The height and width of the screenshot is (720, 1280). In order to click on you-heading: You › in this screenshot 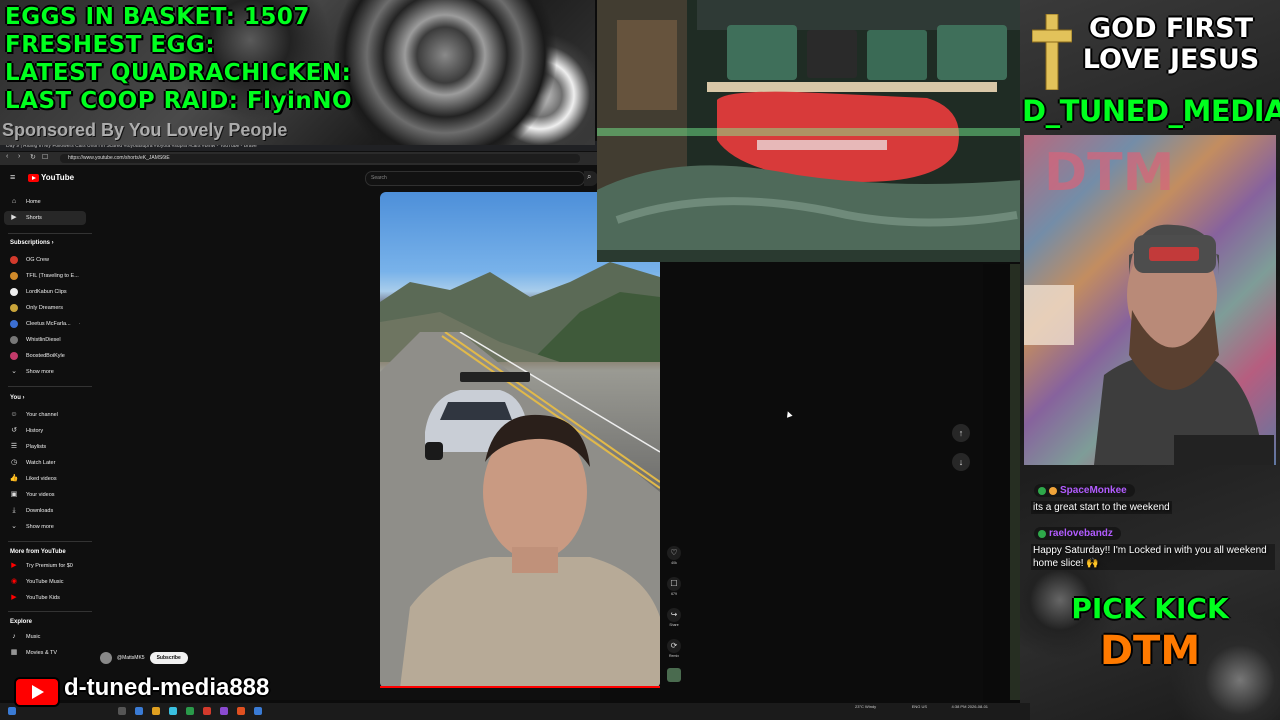, I will do `click(17, 398)`.